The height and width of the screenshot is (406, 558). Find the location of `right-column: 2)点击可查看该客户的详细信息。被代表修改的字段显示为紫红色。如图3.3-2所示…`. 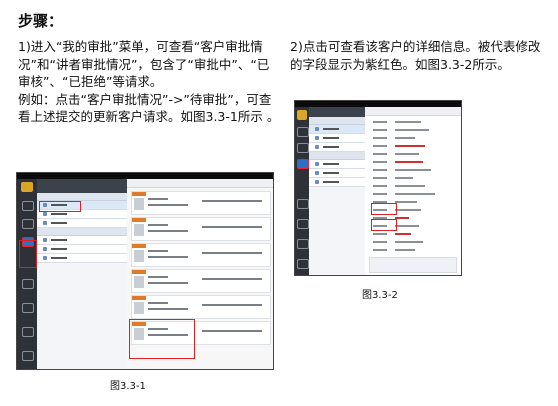

right-column: 2)点击可查看该客户的详细信息。被代表修改的字段显示为紫红色。如图3.3-2所示… is located at coordinates (420, 55).